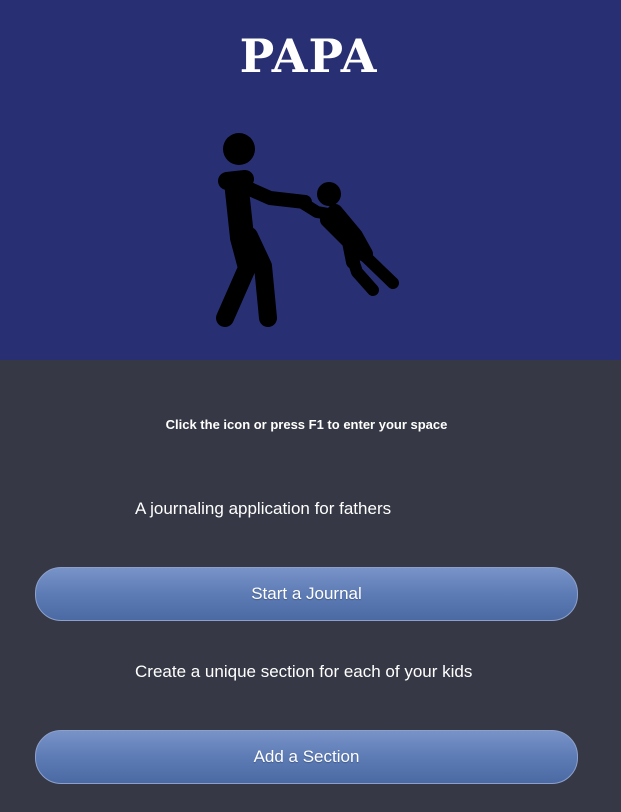 Image resolution: width=621 pixels, height=812 pixels. Describe the element at coordinates (263, 508) in the screenshot. I see `journal-description: A journaling application for fathers` at that location.